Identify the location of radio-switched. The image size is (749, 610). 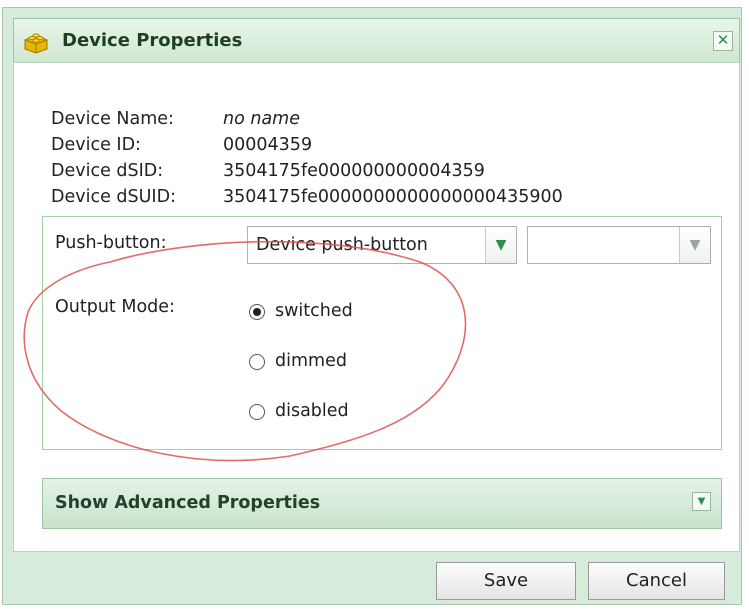
(257, 312).